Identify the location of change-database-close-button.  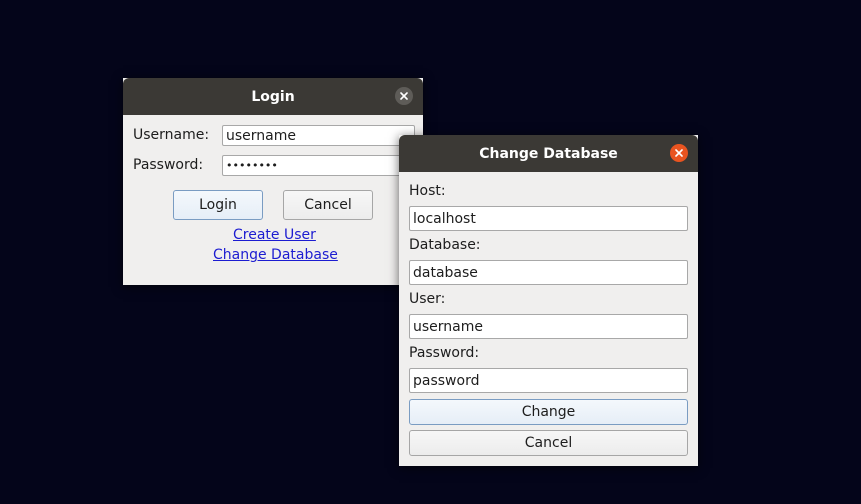
(679, 153).